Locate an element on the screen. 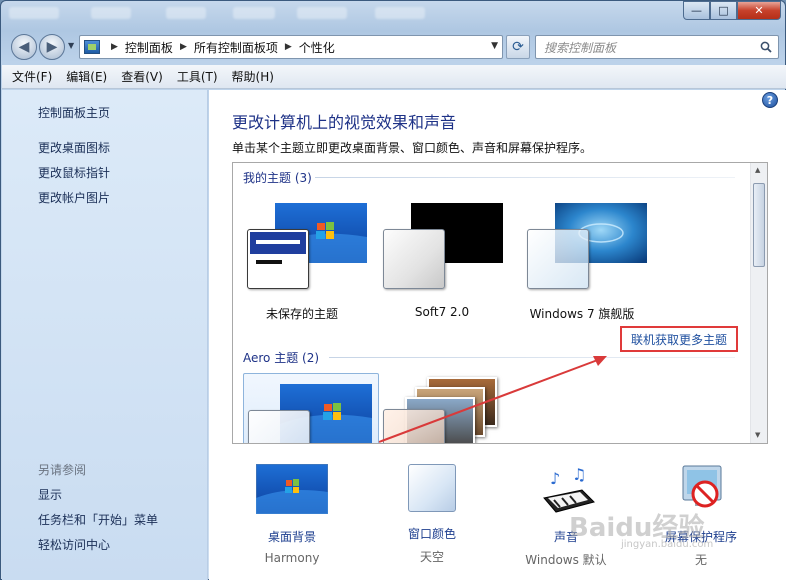 The height and width of the screenshot is (580, 786). title-bar: — □ ✕ is located at coordinates (393, 14).